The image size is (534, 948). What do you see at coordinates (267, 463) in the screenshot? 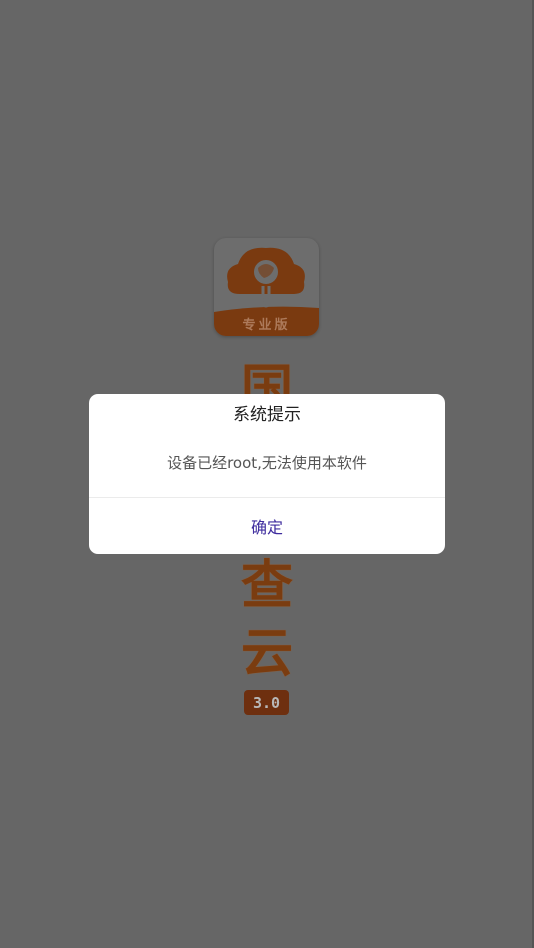
I see `dialog-message: 设备已经root,无法使用本软件` at bounding box center [267, 463].